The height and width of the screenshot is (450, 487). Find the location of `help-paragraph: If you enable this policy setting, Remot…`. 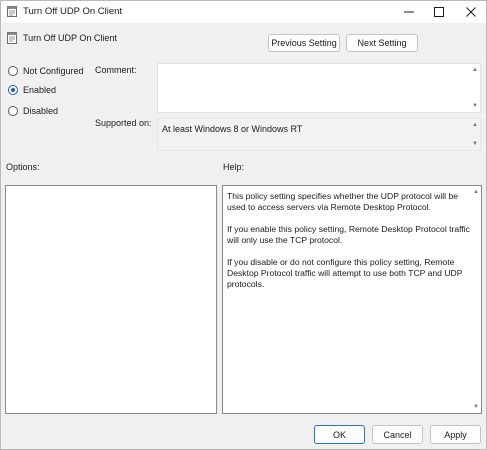

help-paragraph: If you enable this policy setting, Remot… is located at coordinates (348, 234).